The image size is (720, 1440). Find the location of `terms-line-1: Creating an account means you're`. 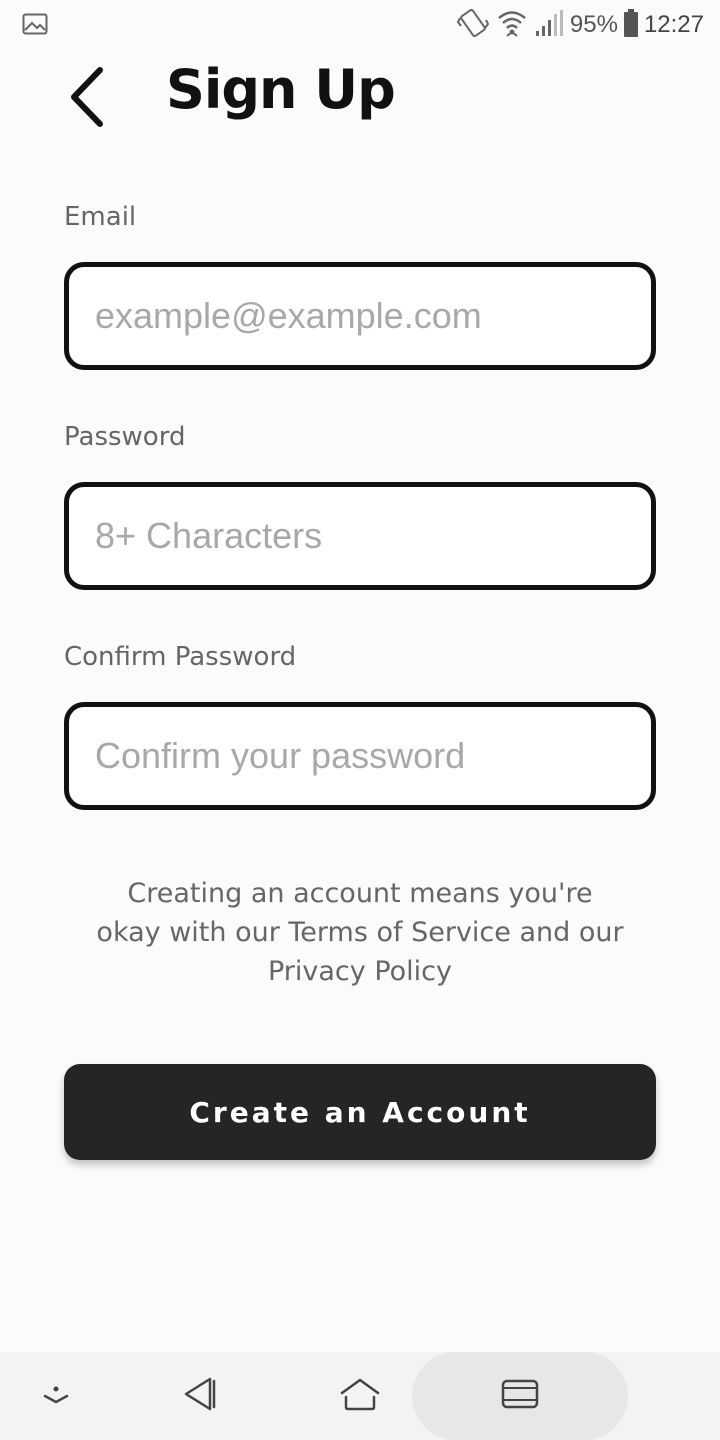

terms-line-1: Creating an account means you're is located at coordinates (360, 893).